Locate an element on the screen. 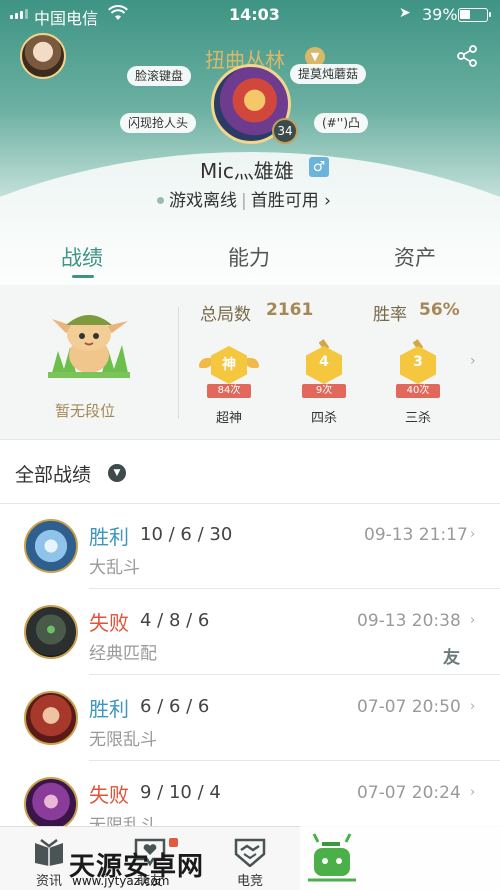 Image resolution: width=500 pixels, height=890 pixels. rank-emblem-icon is located at coordinates (89, 346).